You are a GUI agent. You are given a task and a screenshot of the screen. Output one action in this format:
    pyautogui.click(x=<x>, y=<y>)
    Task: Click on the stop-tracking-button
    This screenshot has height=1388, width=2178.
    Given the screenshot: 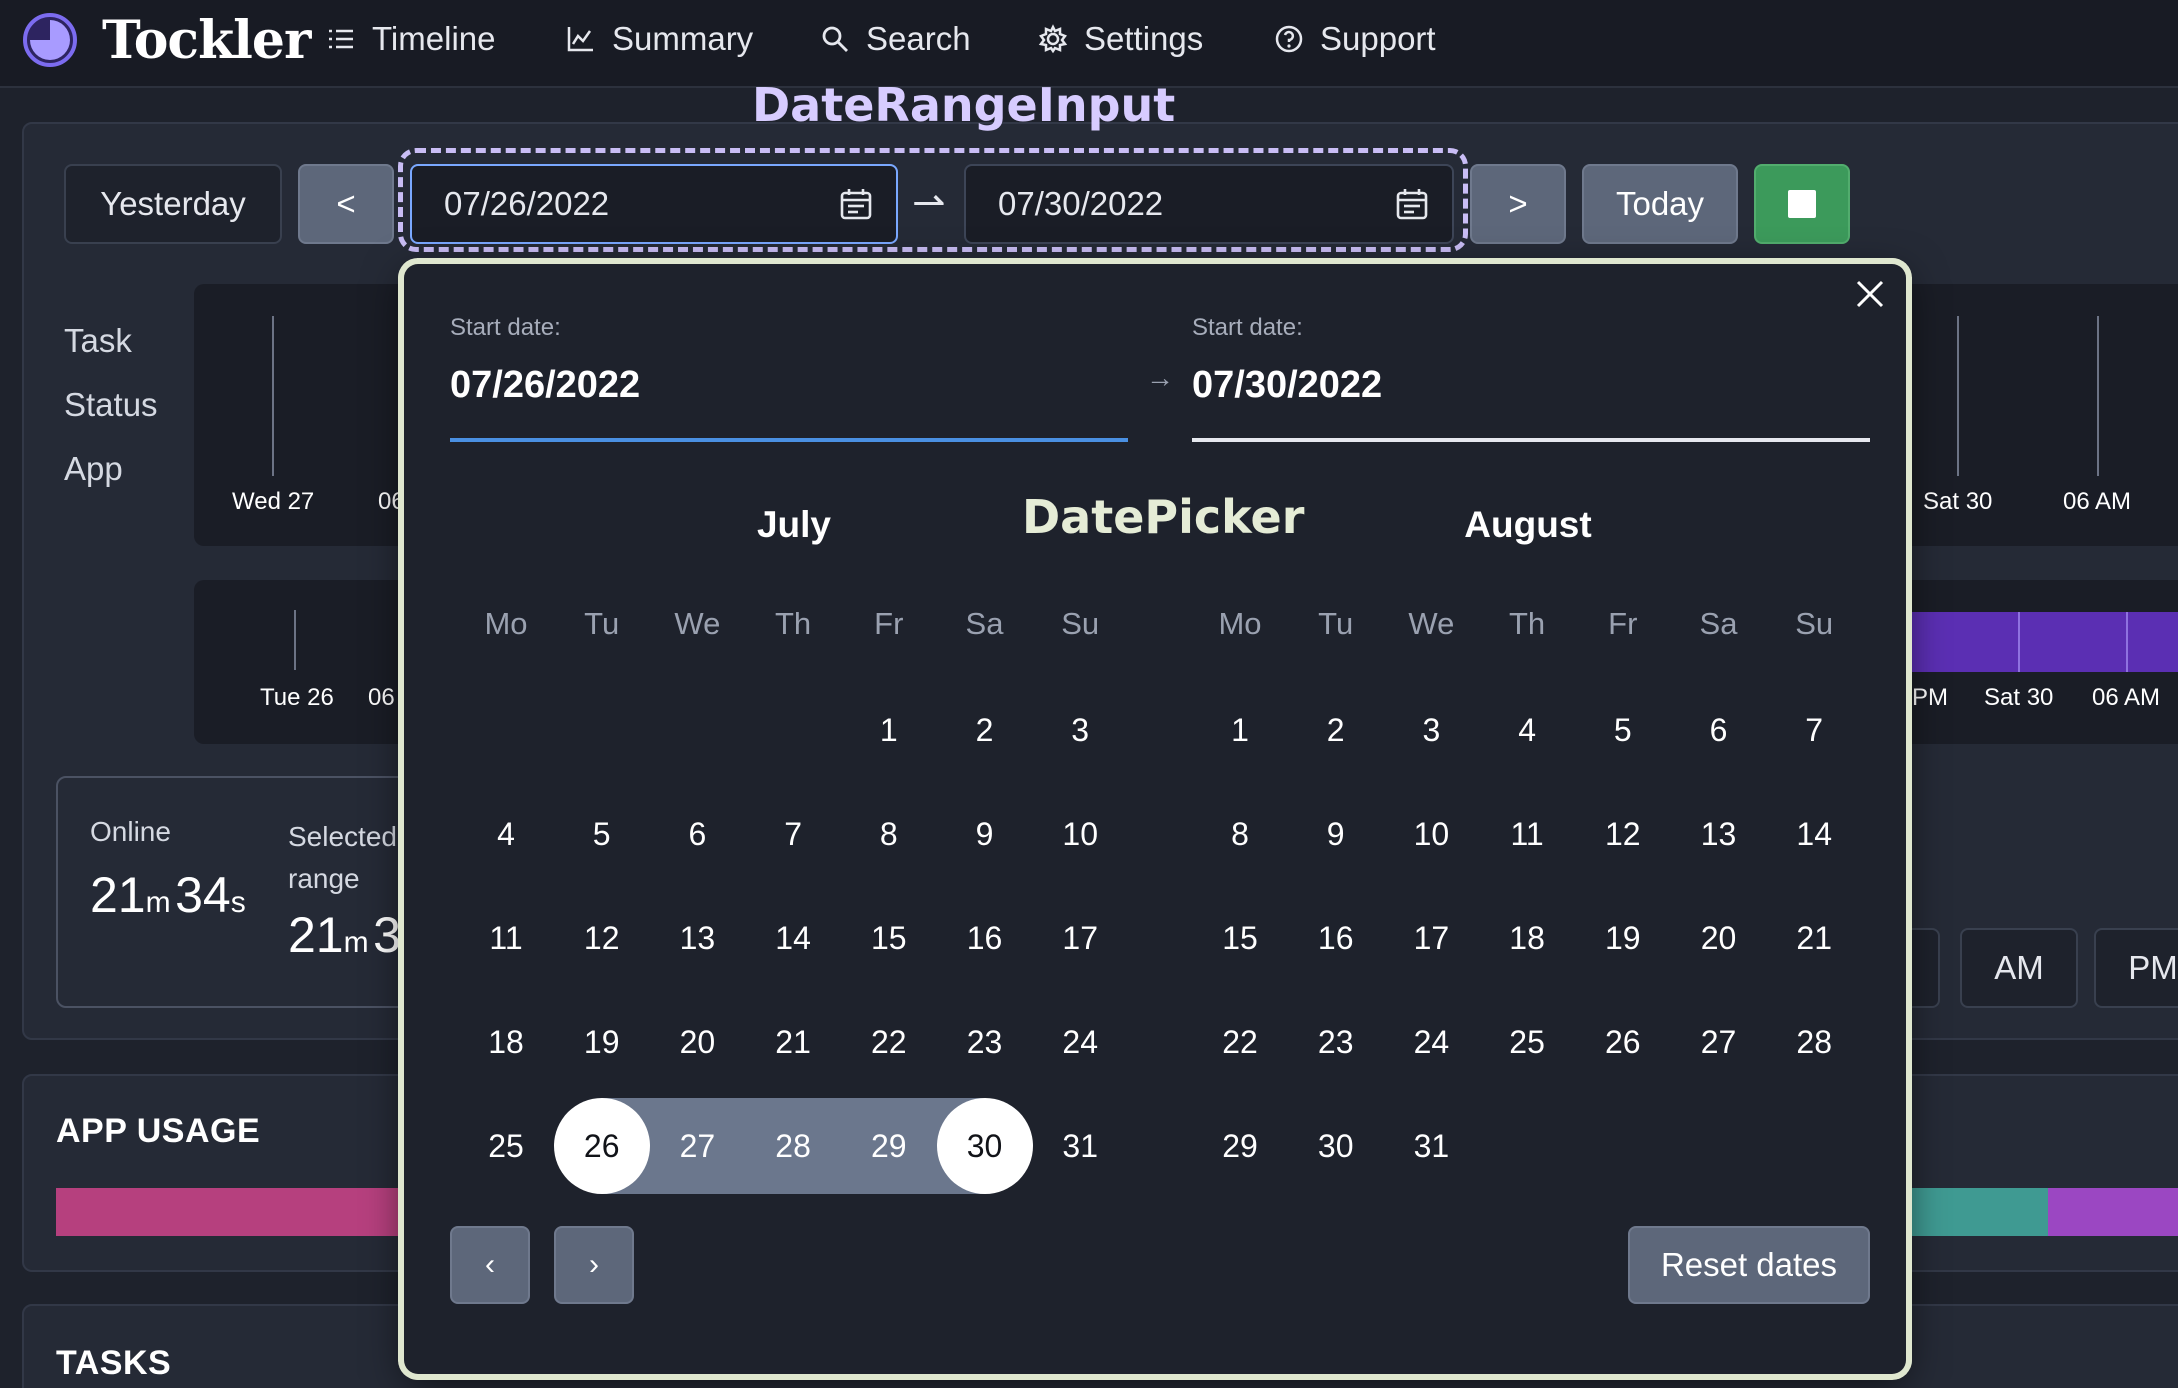 What is the action you would take?
    pyautogui.click(x=1802, y=204)
    